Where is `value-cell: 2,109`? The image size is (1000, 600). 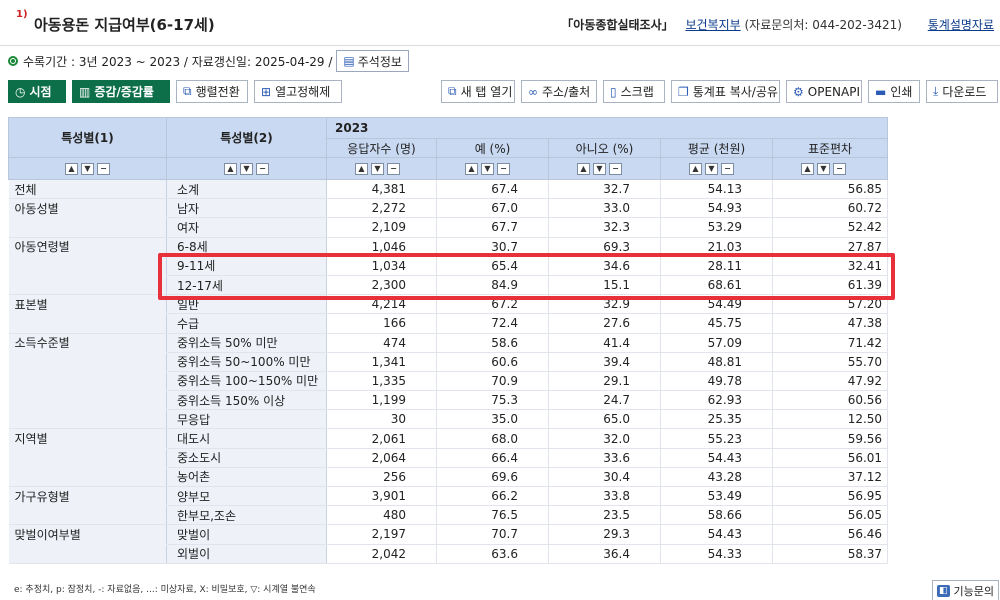
value-cell: 2,109 is located at coordinates (381, 227).